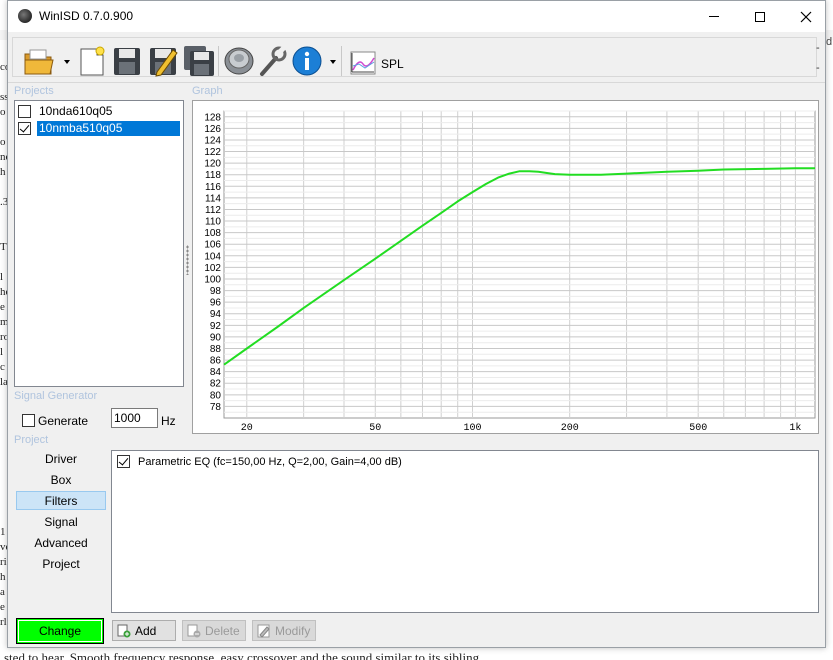  I want to click on y-tick-label: 120, so click(212, 164).